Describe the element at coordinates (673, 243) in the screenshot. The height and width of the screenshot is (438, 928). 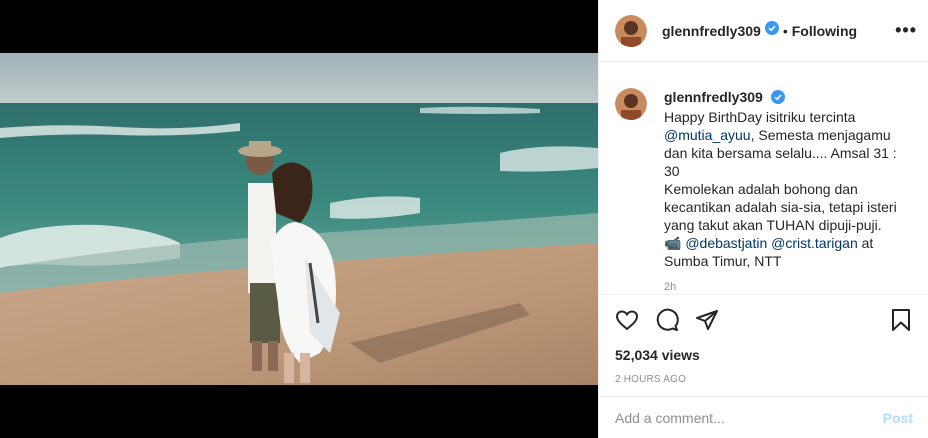
I see `video-camera-icon: 📹` at that location.